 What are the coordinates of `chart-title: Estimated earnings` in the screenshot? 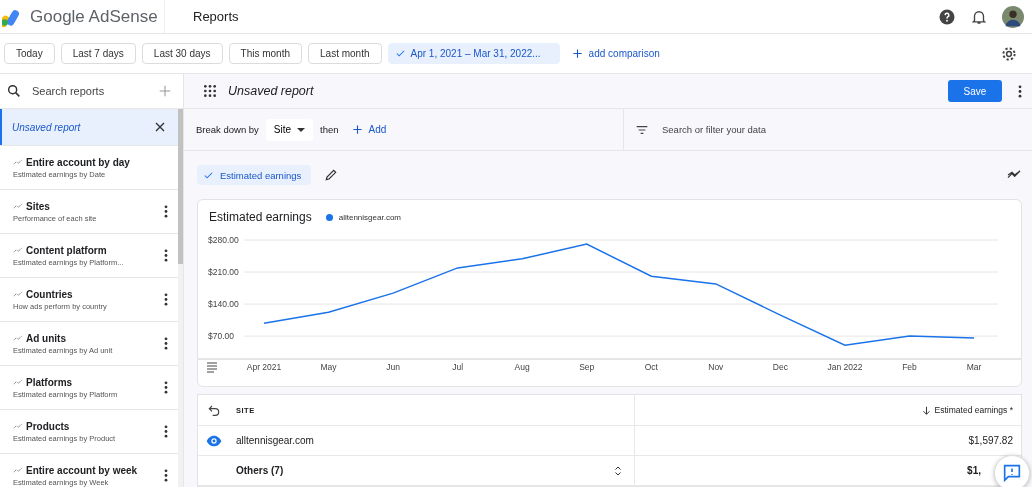 It's located at (260, 217).